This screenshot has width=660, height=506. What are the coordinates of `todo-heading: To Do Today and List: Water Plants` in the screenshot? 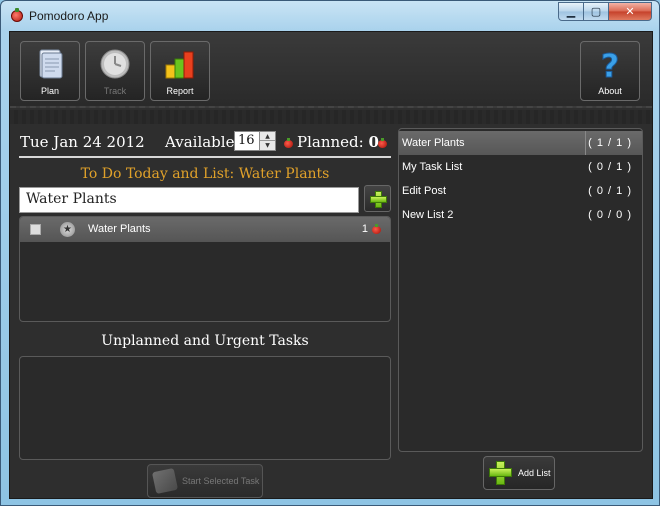 It's located at (205, 174).